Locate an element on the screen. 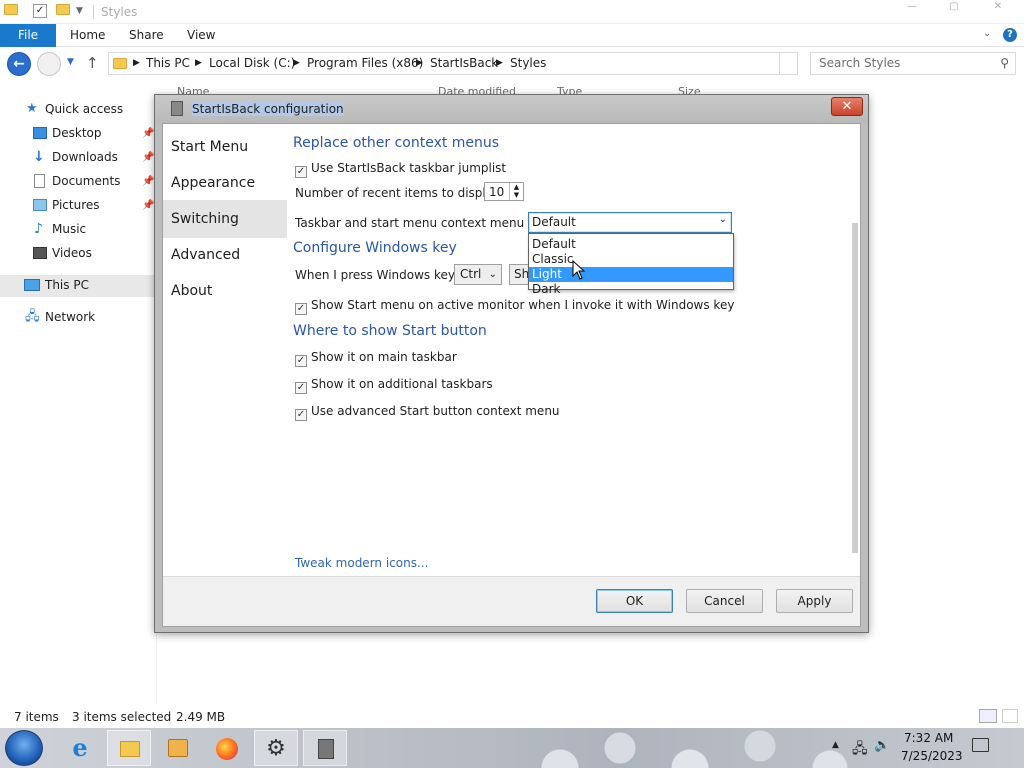  advanced-context-menu-checkbox: ✓ Use advanced Start button context menu is located at coordinates (427, 412).